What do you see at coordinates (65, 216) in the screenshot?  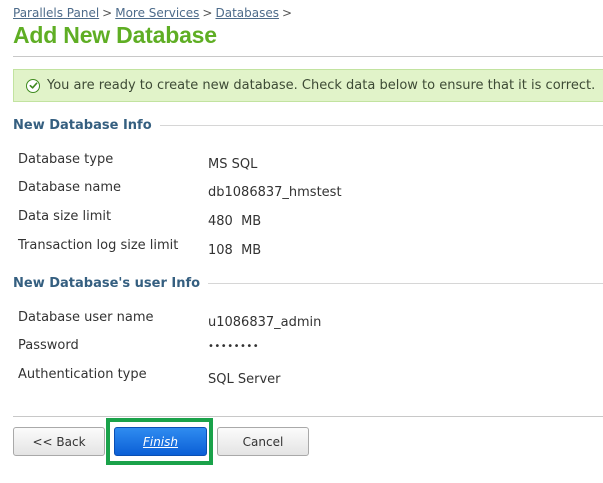 I see `data-size-limit-label: Data size limit` at bounding box center [65, 216].